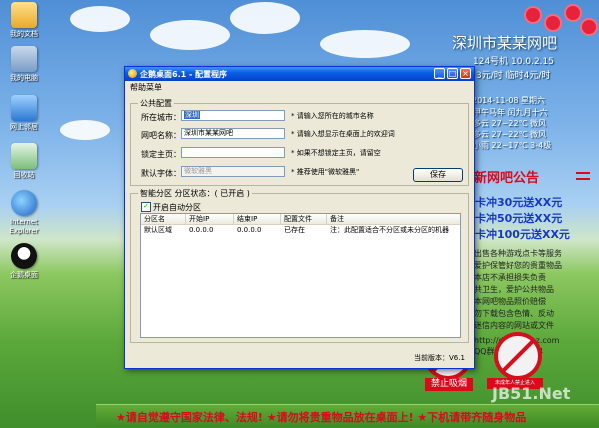 The height and width of the screenshot is (428, 599). What do you see at coordinates (233, 171) in the screenshot?
I see `font-input: 微软雅黑` at bounding box center [233, 171].